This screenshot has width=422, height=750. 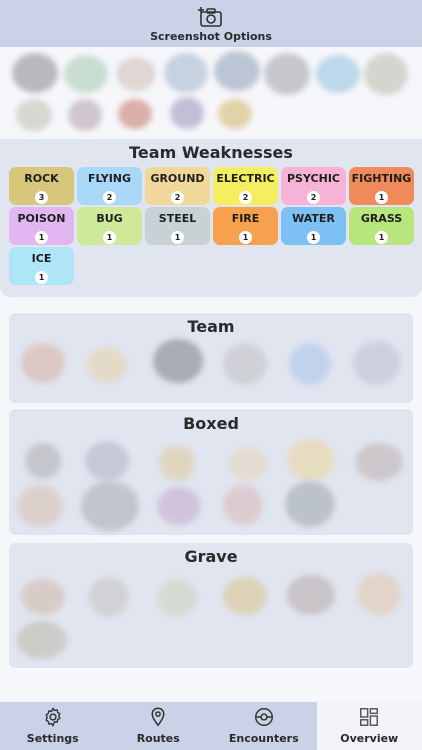 What do you see at coordinates (177, 178) in the screenshot?
I see `weakness-type: GROUND` at bounding box center [177, 178].